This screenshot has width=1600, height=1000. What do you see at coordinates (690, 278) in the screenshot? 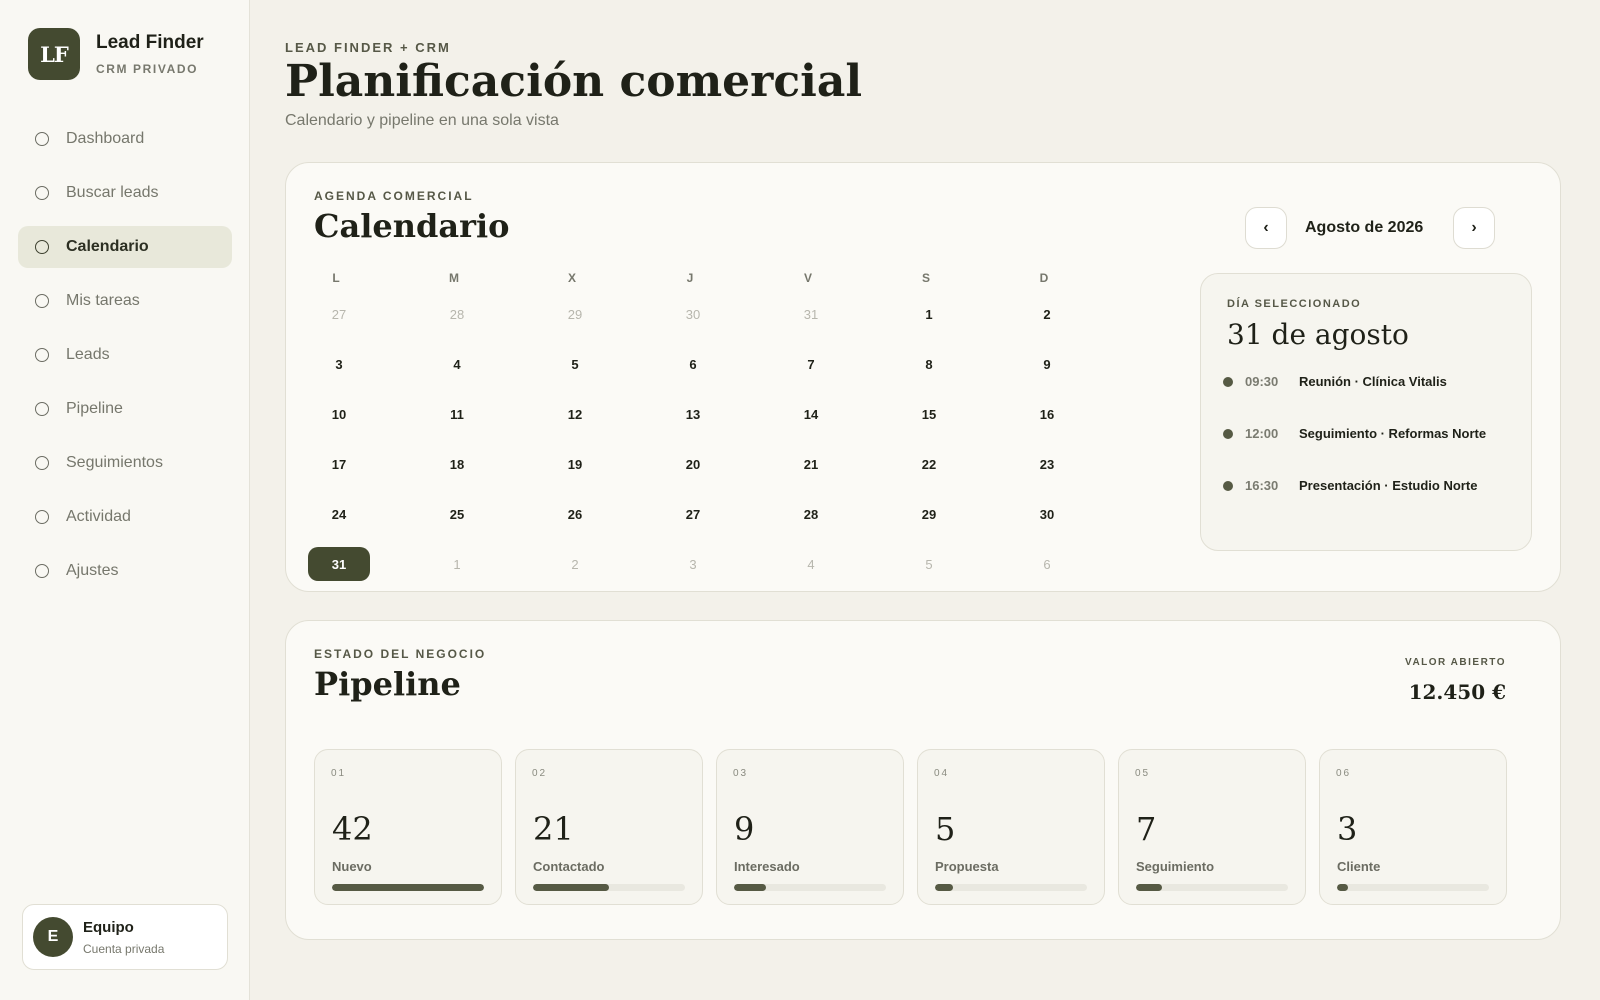
I see `weekday-label: J` at bounding box center [690, 278].